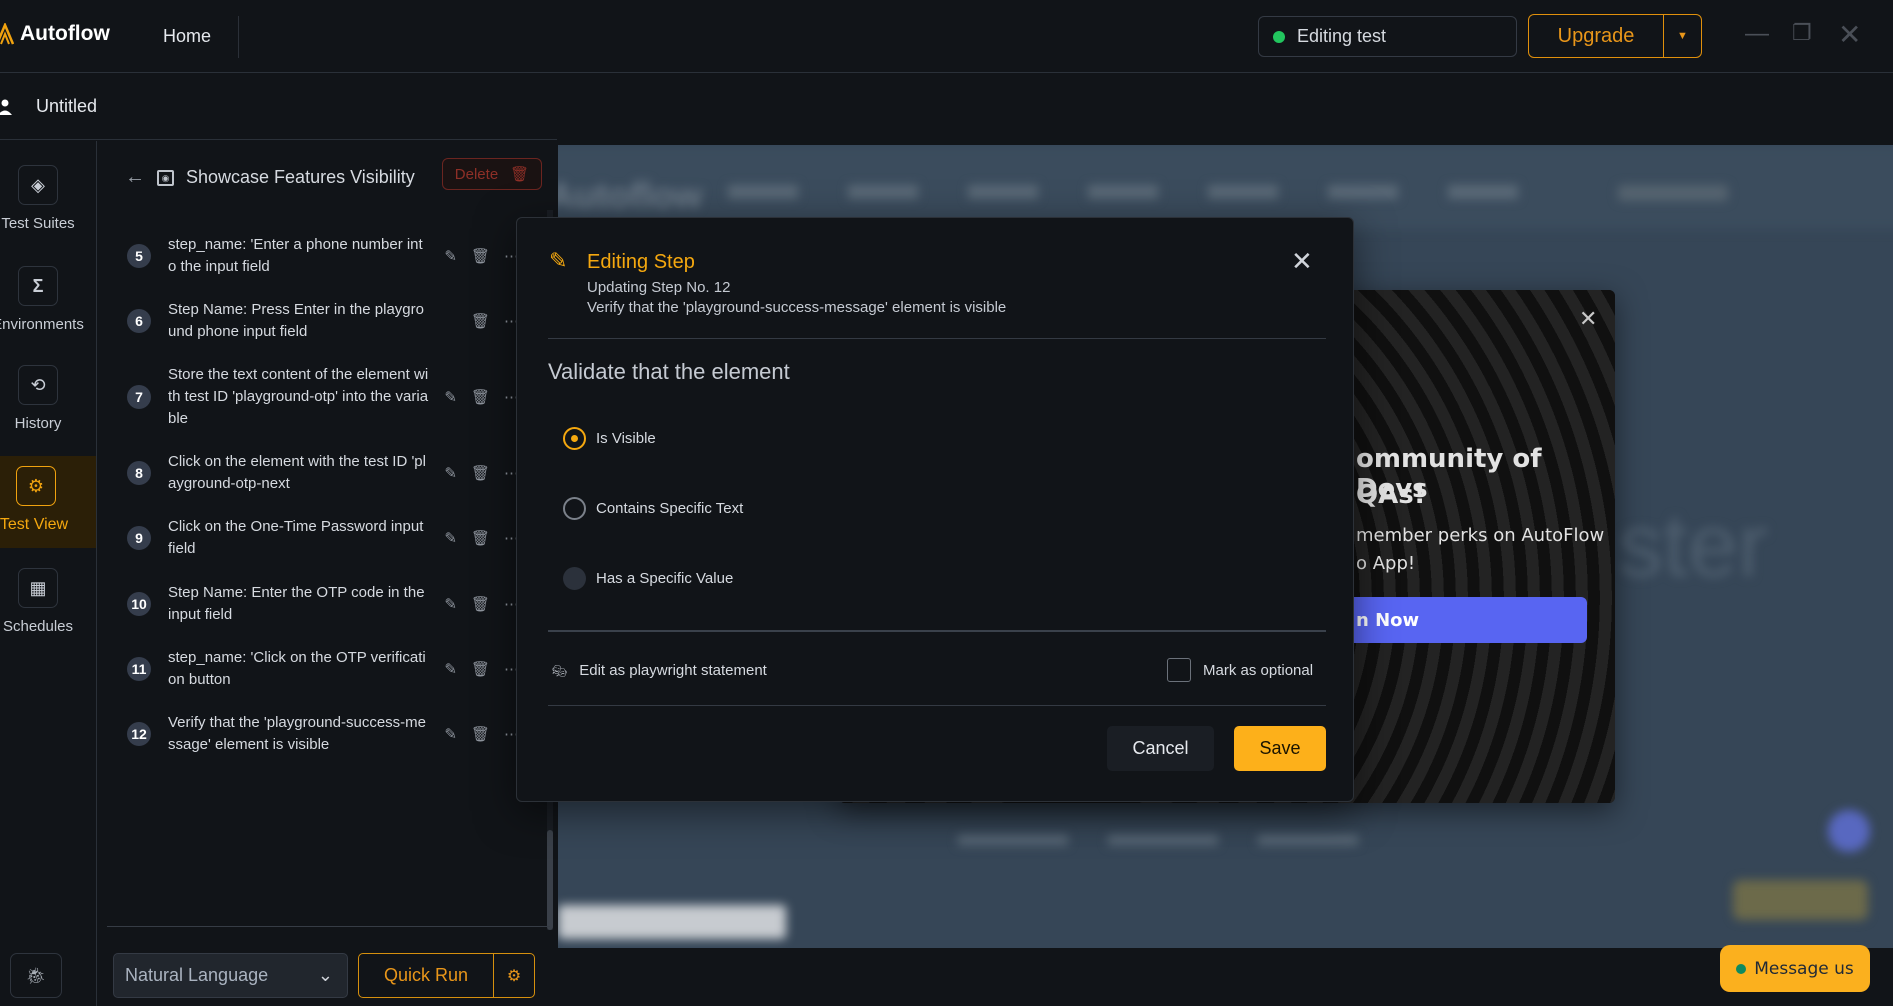  Describe the element at coordinates (270, 177) in the screenshot. I see `panel-header: ← ◉ Showcase Features Visibility` at that location.